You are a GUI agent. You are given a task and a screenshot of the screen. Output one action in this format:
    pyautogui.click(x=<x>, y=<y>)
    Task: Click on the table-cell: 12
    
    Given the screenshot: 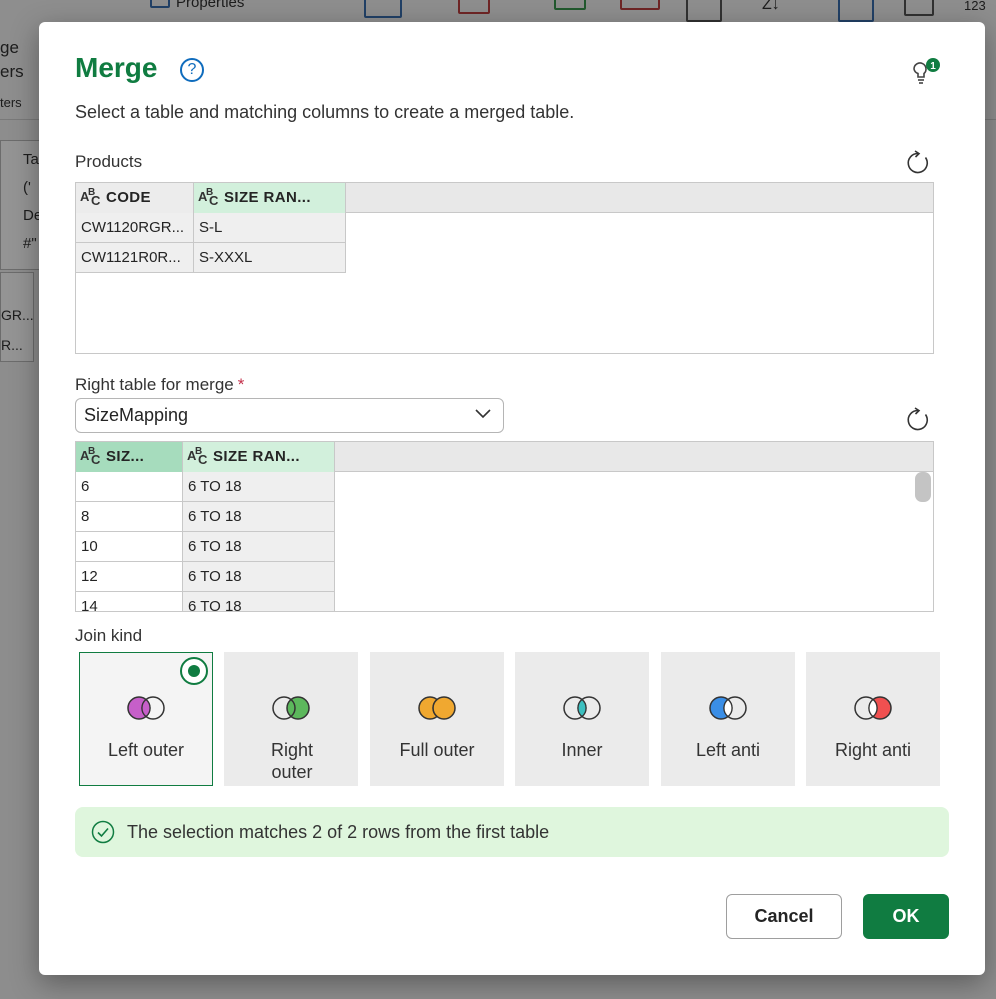 What is the action you would take?
    pyautogui.click(x=129, y=577)
    